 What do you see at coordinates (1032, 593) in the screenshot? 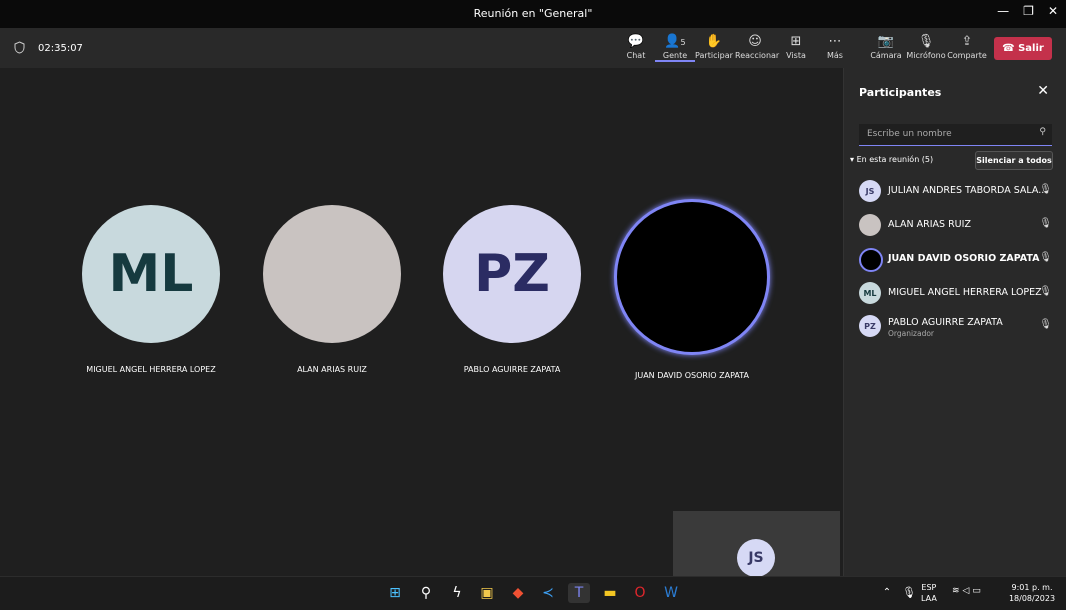
I see `clock: 9:01 p. m. 18/08/2023` at bounding box center [1032, 593].